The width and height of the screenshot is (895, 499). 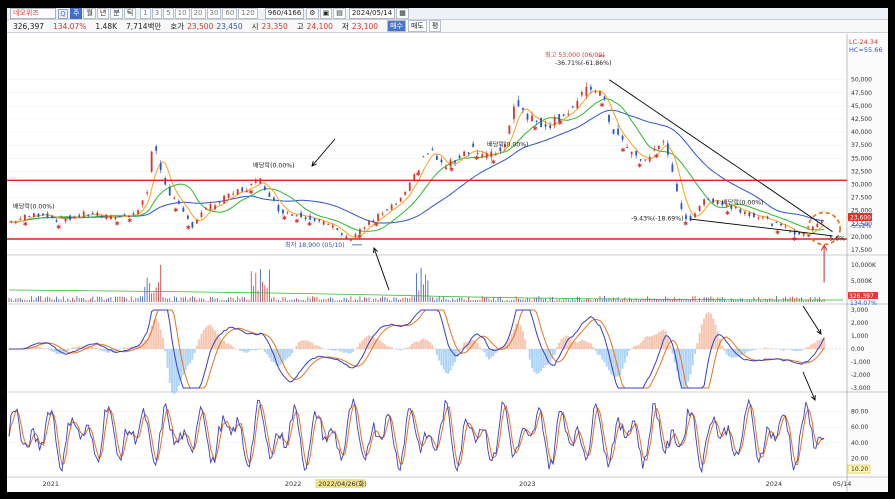 What do you see at coordinates (230, 13) in the screenshot?
I see `minute-tab: 60` at bounding box center [230, 13].